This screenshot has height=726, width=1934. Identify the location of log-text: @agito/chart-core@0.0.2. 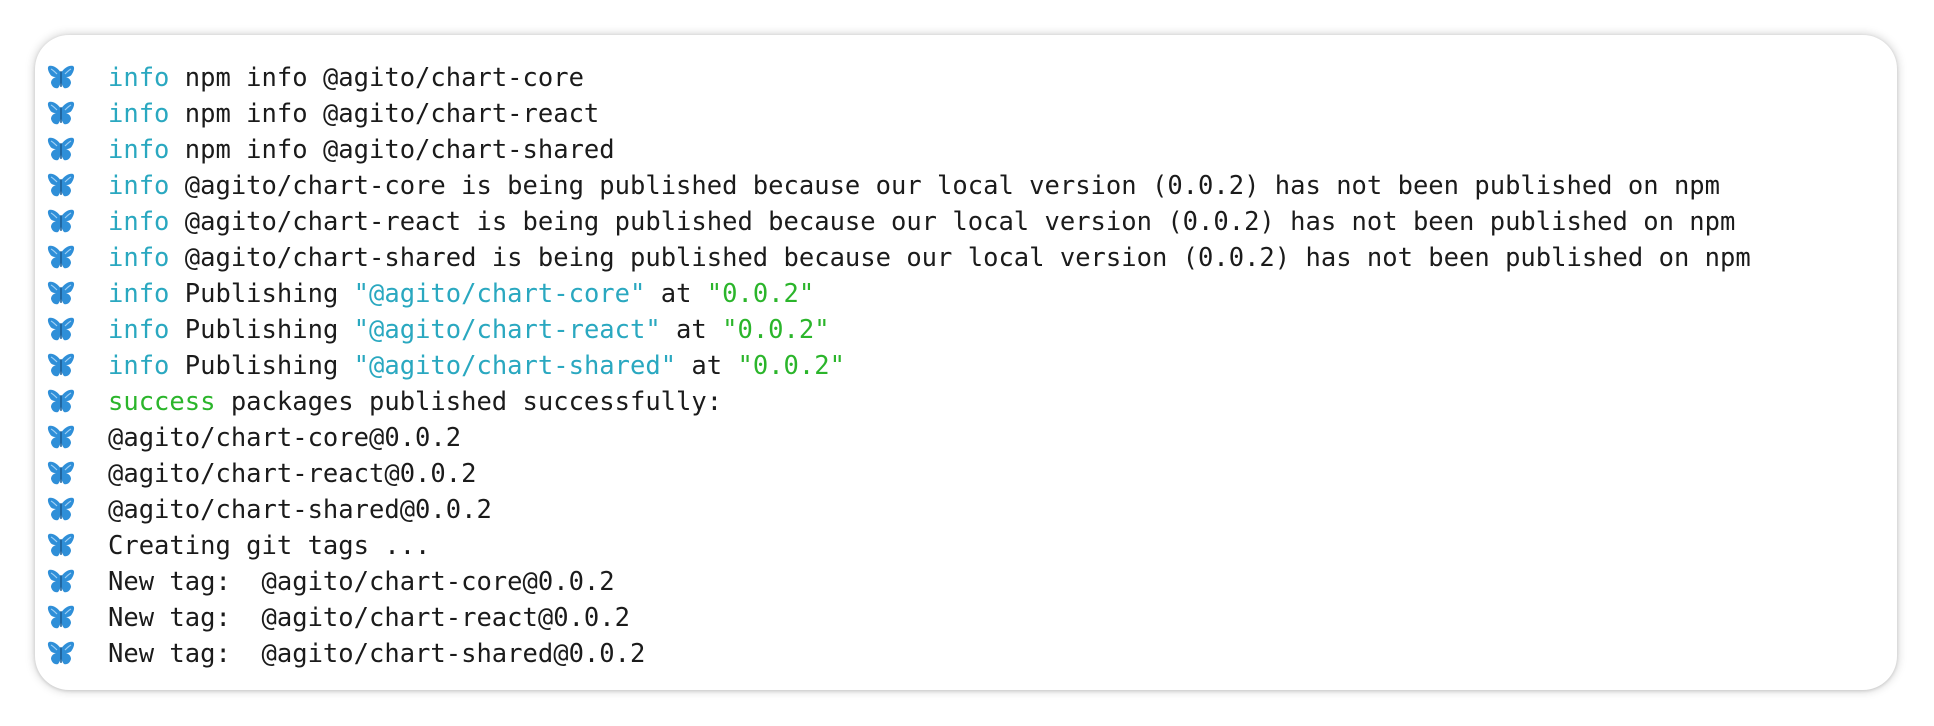
(284, 438).